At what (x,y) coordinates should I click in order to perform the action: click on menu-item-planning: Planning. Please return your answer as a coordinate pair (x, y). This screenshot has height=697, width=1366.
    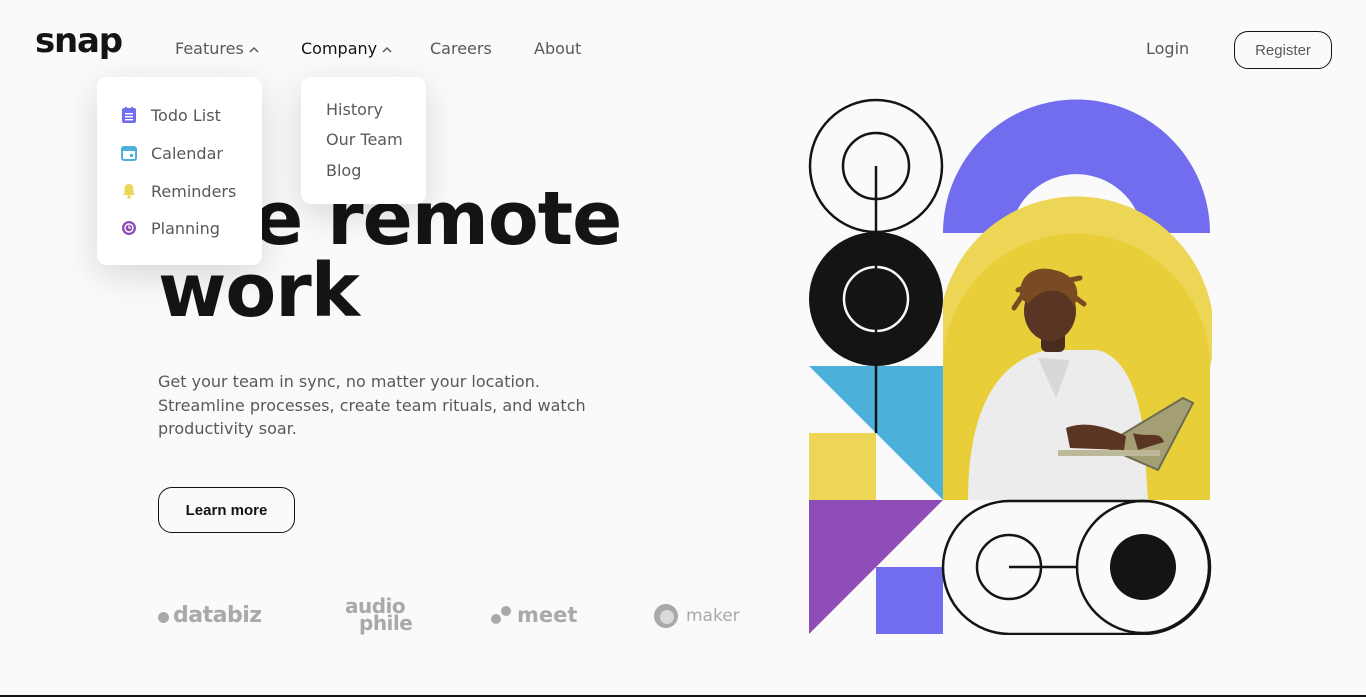
    Looking at the image, I should click on (191, 228).